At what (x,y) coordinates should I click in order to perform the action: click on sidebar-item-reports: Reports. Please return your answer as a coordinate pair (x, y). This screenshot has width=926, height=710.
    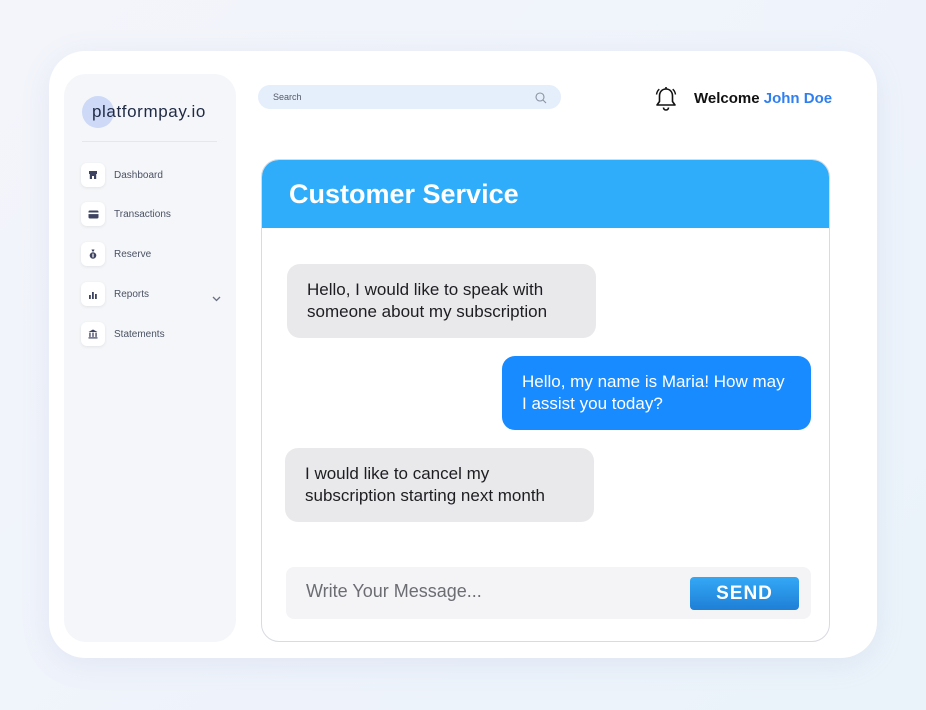
    Looking at the image, I should click on (151, 294).